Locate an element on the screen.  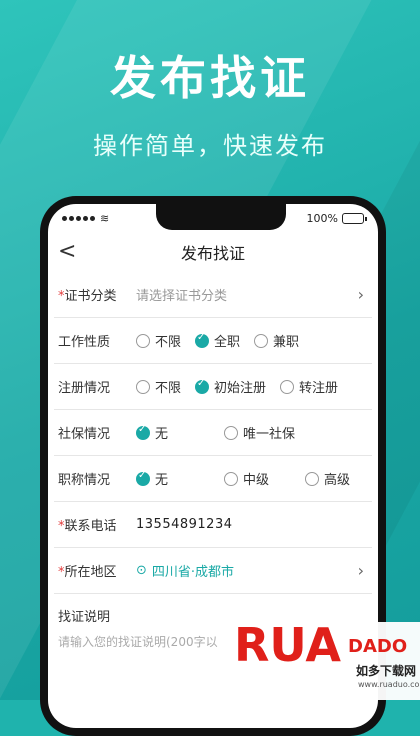
watermark-url: www.ruaduo.com is located at coordinates (389, 684).